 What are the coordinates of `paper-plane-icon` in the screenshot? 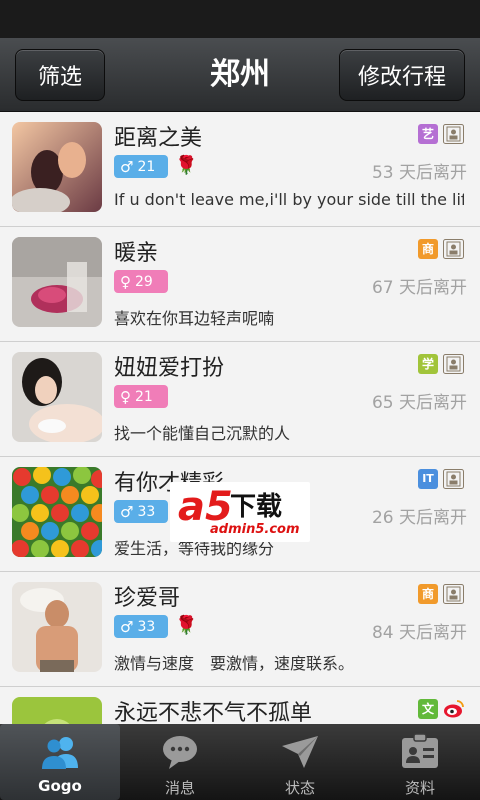 It's located at (300, 752).